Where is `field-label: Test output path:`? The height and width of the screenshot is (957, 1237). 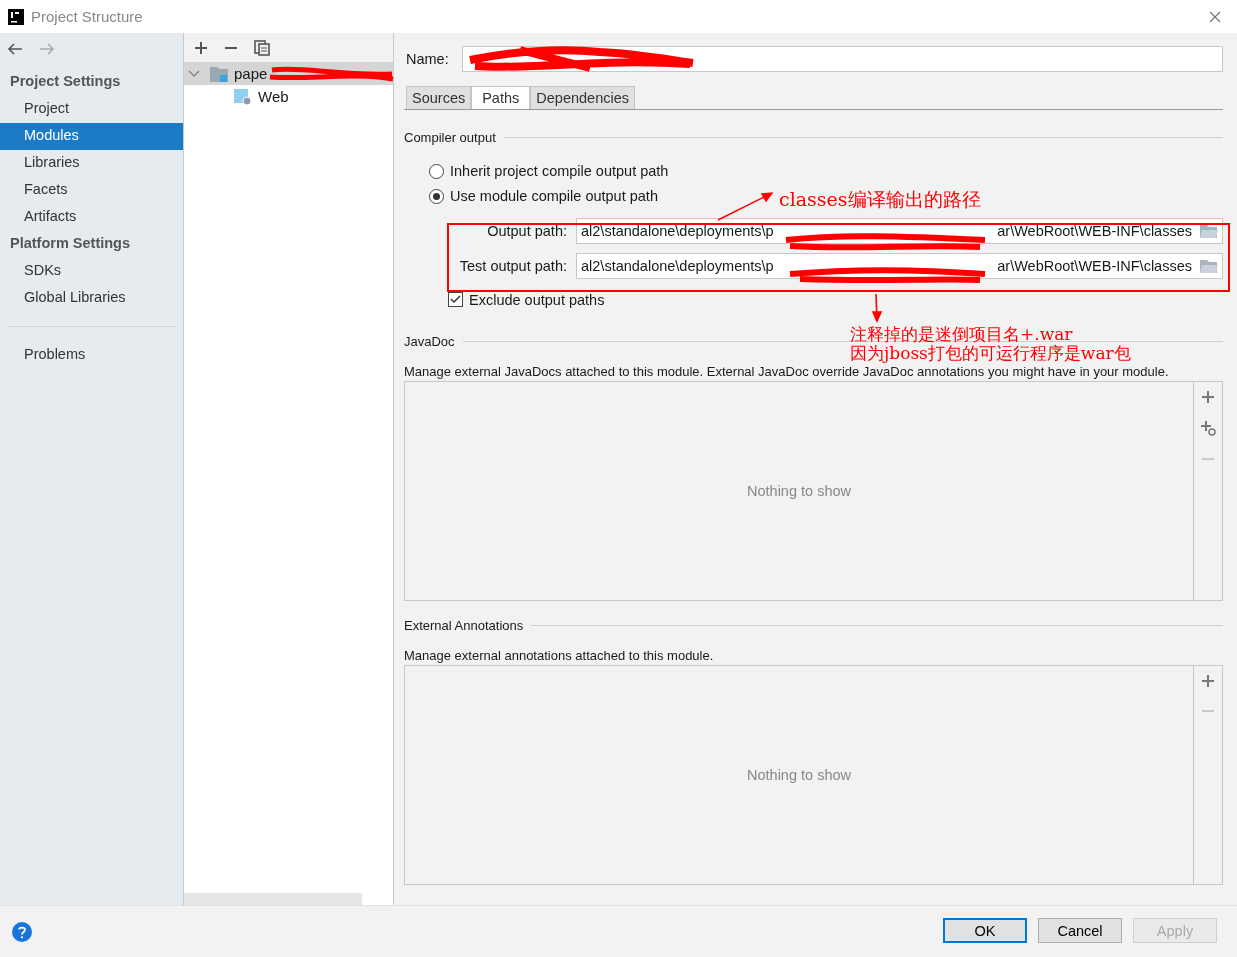
field-label: Test output path: is located at coordinates (512, 266).